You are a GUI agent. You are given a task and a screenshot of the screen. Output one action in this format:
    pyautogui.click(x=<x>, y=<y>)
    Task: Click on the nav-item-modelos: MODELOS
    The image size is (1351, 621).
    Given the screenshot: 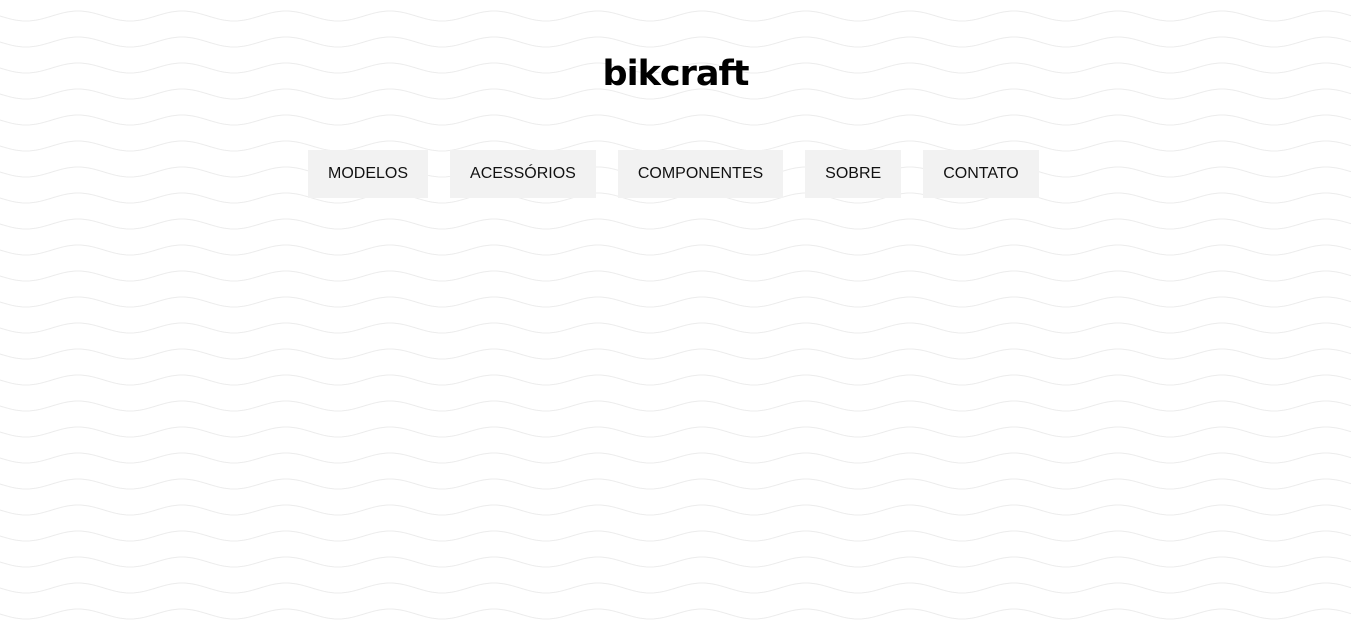 What is the action you would take?
    pyautogui.click(x=368, y=174)
    